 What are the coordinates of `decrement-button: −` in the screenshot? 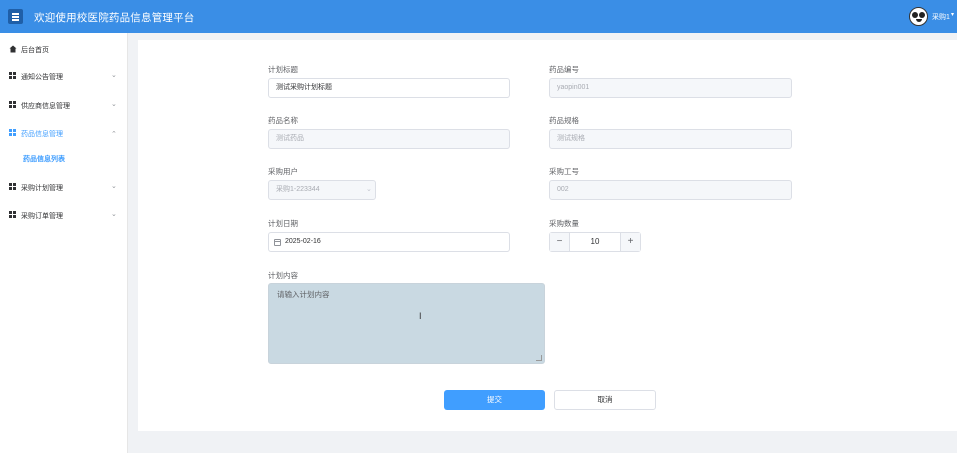 It's located at (560, 242).